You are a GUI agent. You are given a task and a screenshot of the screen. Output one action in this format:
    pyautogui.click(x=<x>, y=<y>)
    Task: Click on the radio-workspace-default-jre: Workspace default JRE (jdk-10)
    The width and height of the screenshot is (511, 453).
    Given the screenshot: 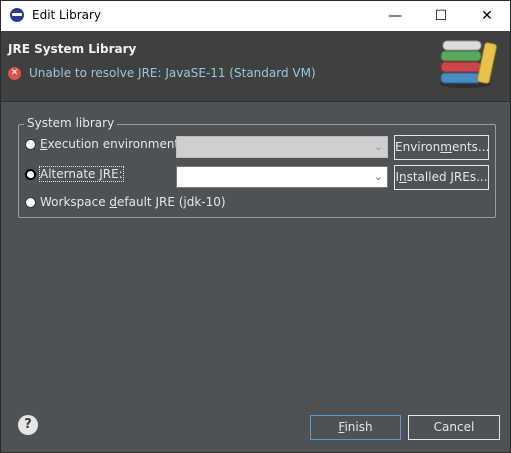 What is the action you would take?
    pyautogui.click(x=125, y=202)
    